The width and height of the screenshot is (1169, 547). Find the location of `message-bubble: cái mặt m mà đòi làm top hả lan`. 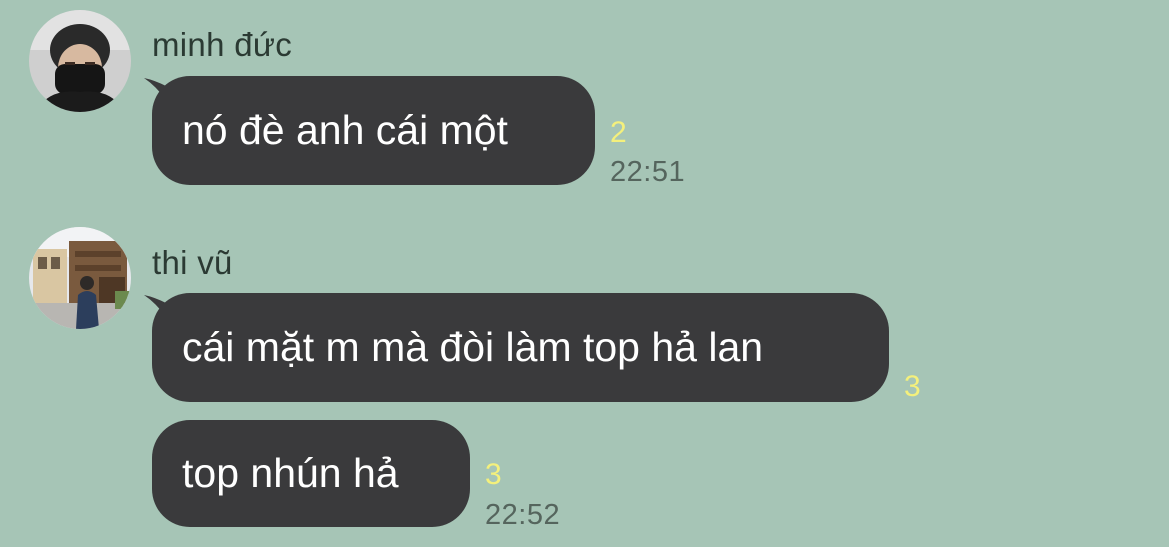

message-bubble: cái mặt m mà đòi làm top hả lan is located at coordinates (520, 347).